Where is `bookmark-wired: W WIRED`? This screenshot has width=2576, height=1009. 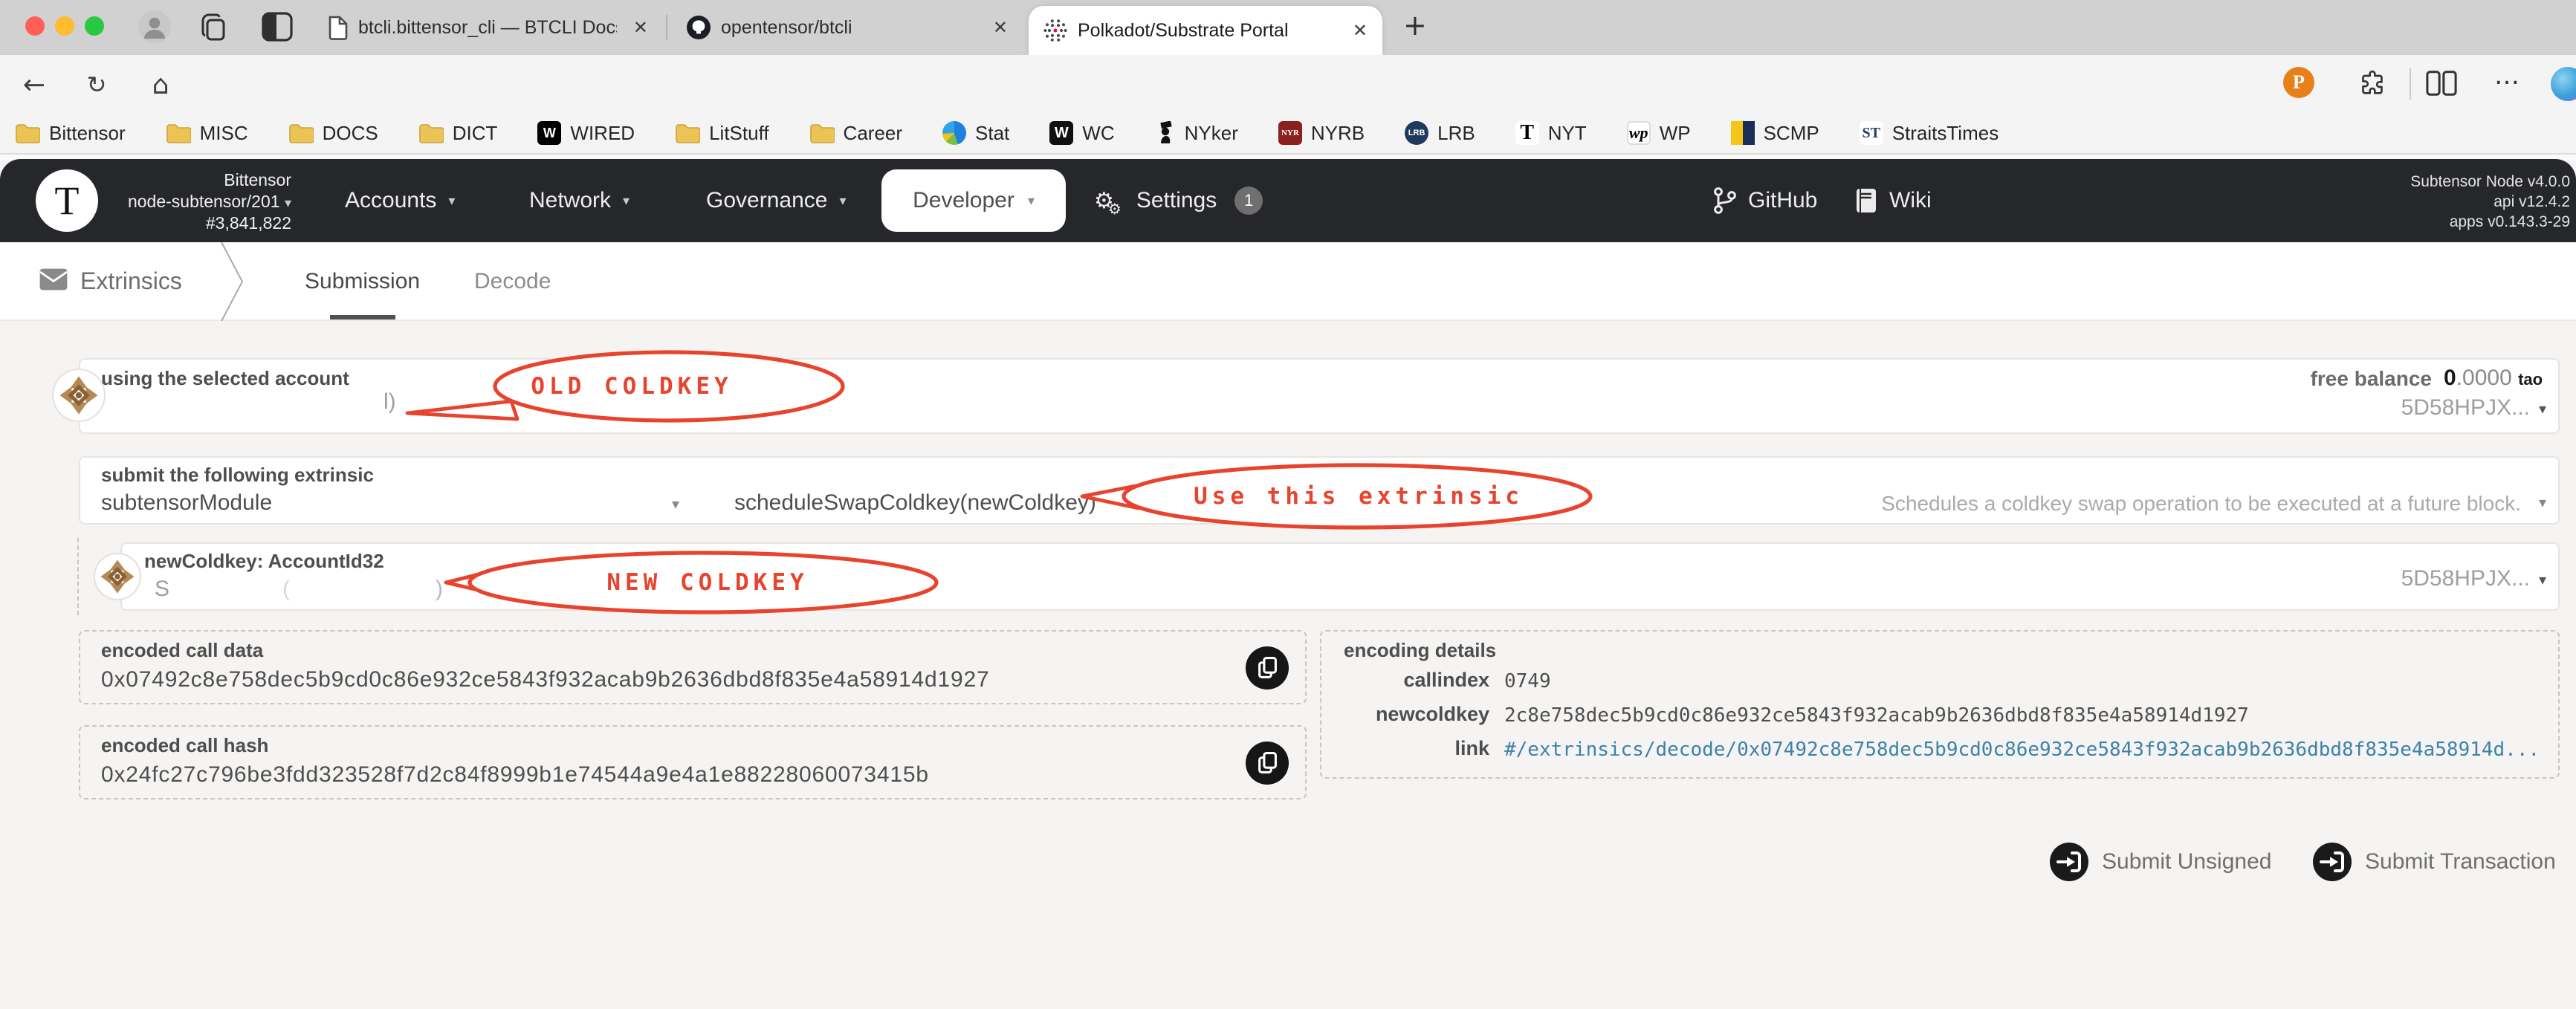
bookmark-wired: W WIRED is located at coordinates (586, 133).